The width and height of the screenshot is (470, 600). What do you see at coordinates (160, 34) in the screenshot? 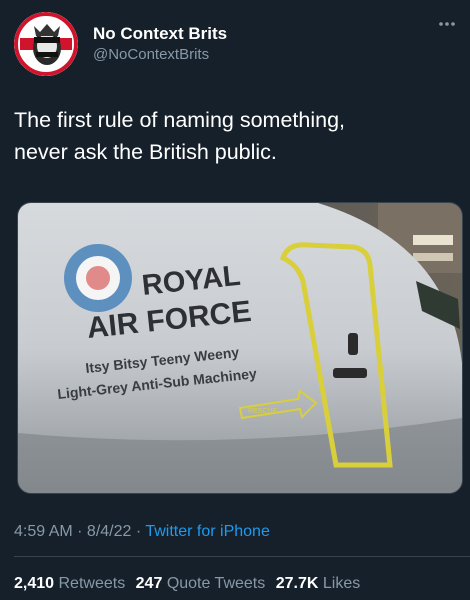
I see `author-display-name: No Context Brits` at bounding box center [160, 34].